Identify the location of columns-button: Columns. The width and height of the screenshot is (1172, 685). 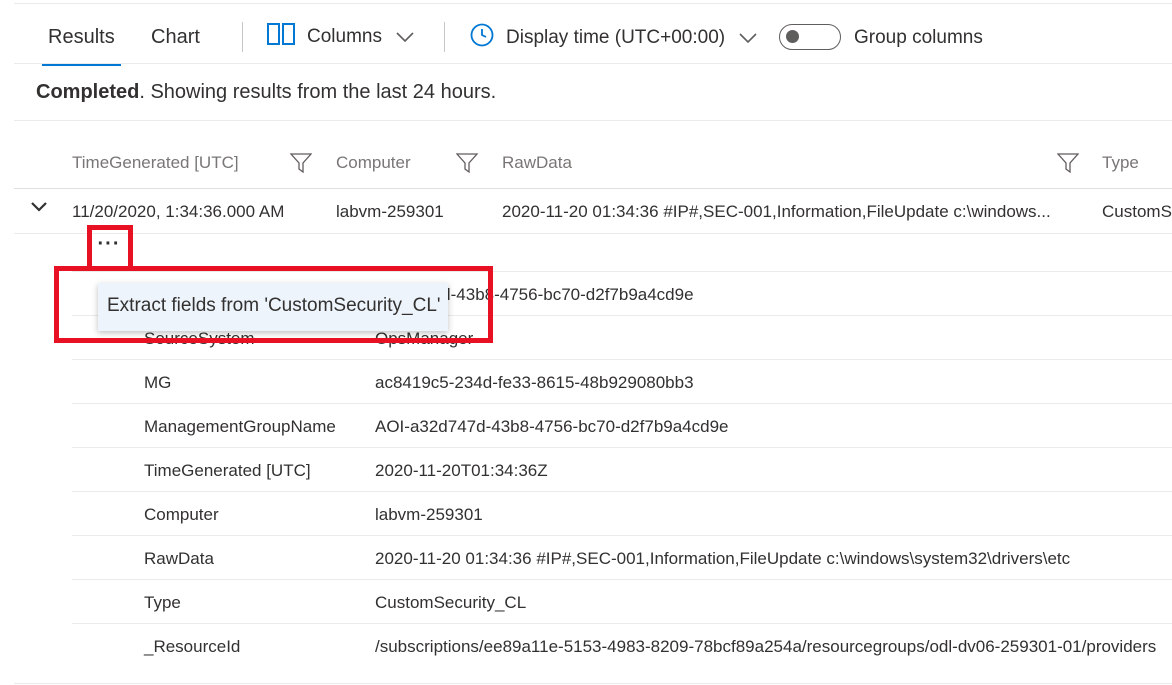
(340, 37).